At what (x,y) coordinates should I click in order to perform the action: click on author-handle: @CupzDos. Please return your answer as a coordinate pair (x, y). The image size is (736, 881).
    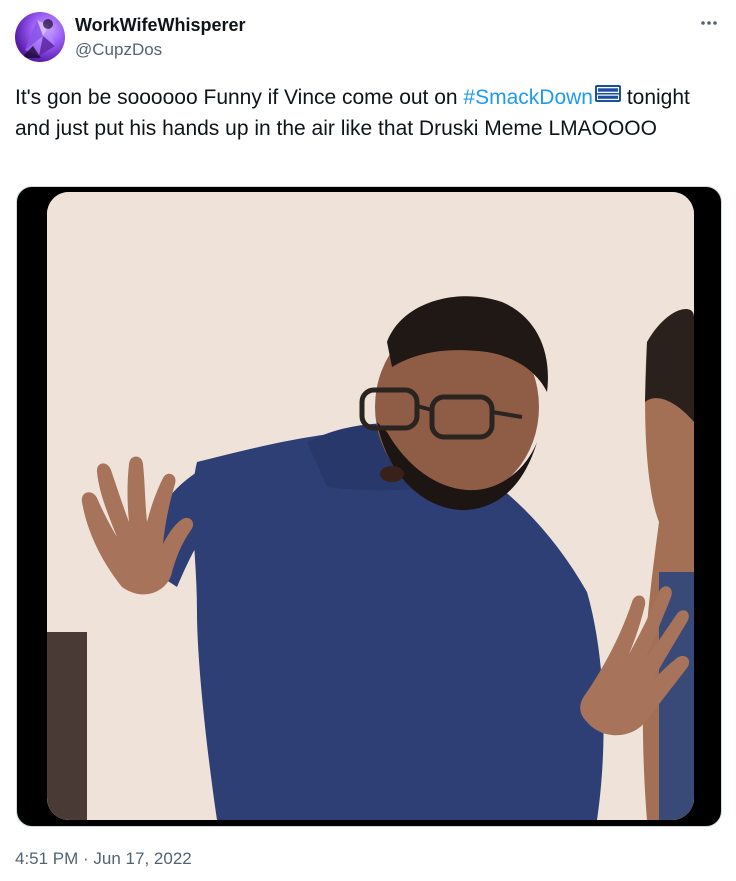
    Looking at the image, I should click on (118, 50).